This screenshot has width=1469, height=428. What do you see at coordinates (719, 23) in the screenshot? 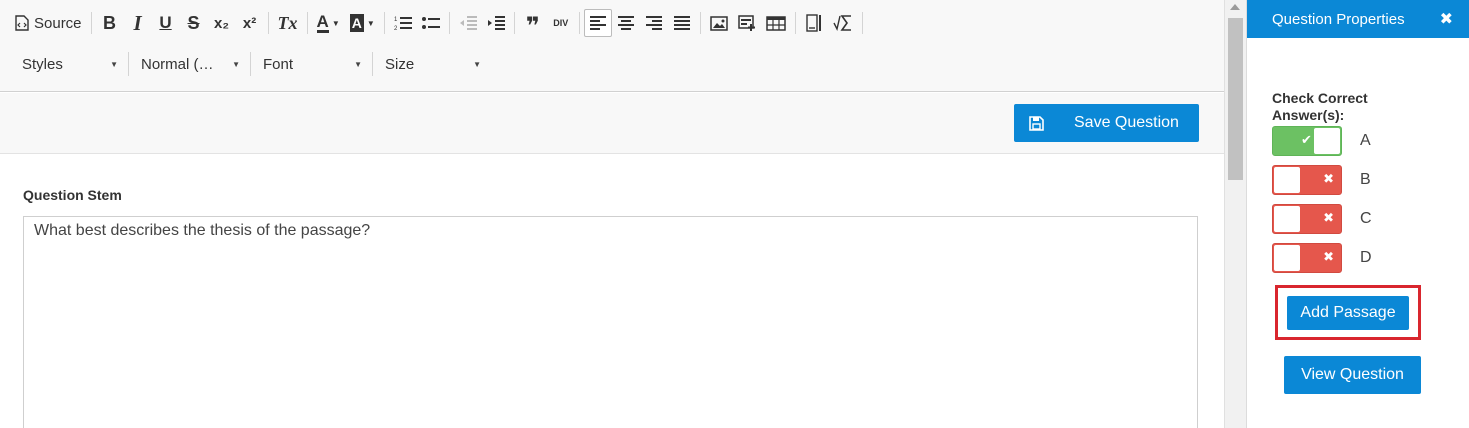
I see `insert-image-button` at bounding box center [719, 23].